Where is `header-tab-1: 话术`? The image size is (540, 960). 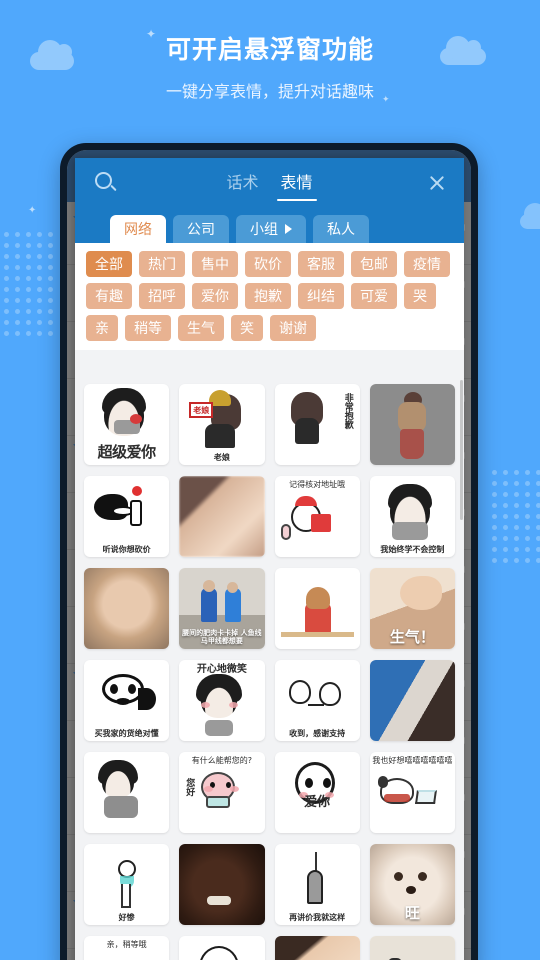 header-tab-1: 话术 is located at coordinates (242, 184).